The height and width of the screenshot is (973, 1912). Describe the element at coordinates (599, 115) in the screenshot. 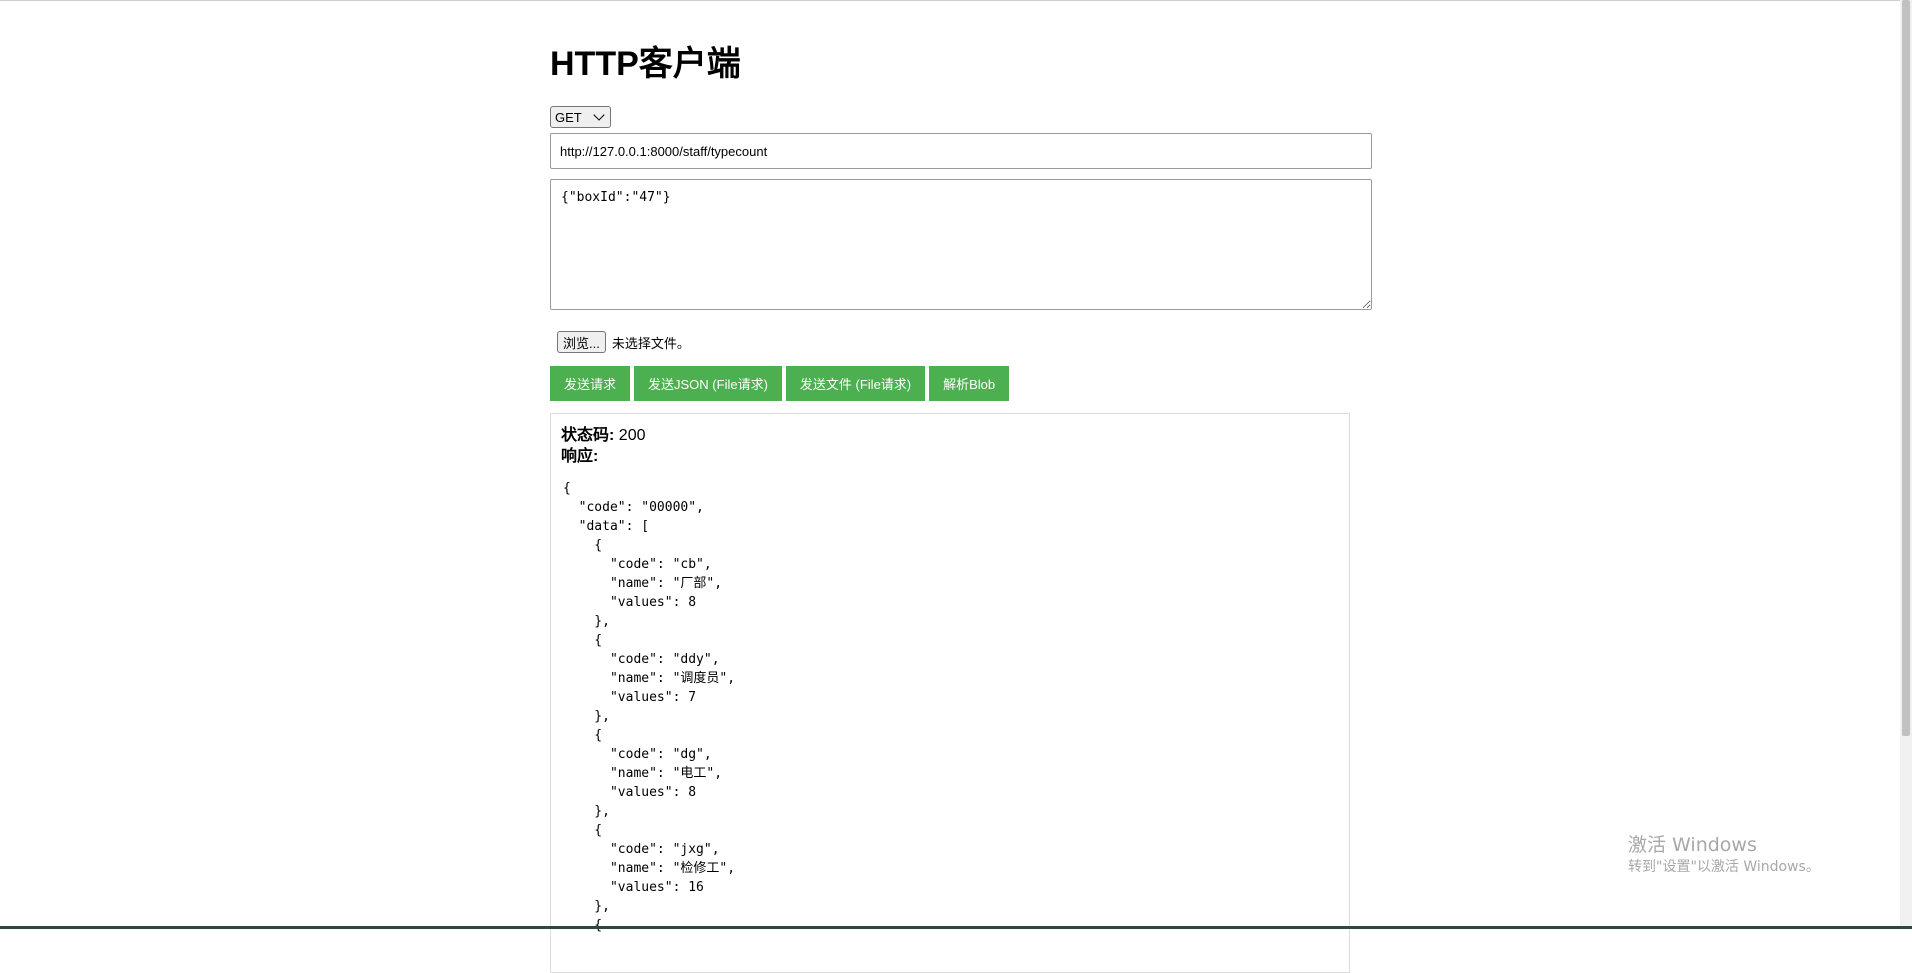

I see `chevron-down-icon` at that location.